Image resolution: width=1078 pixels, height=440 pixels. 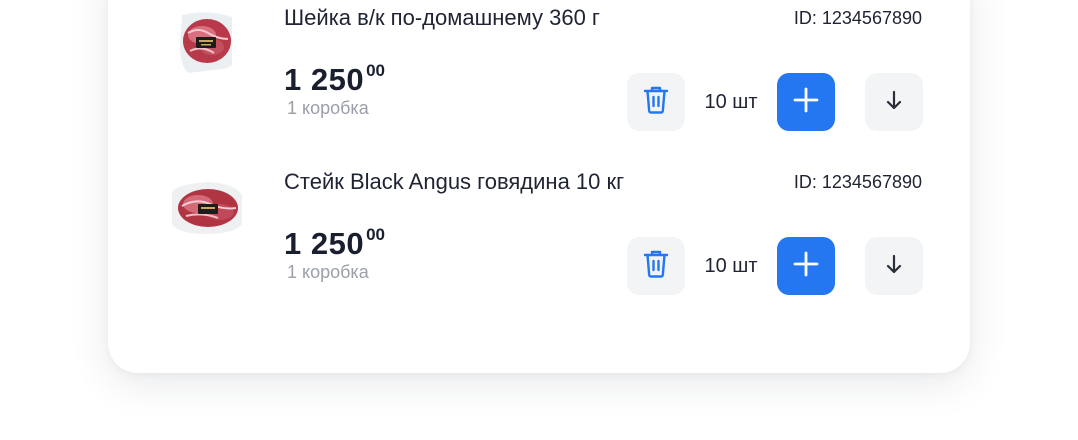 What do you see at coordinates (454, 182) in the screenshot?
I see `product-title: Стейк Black Angus говядина 10 кг` at bounding box center [454, 182].